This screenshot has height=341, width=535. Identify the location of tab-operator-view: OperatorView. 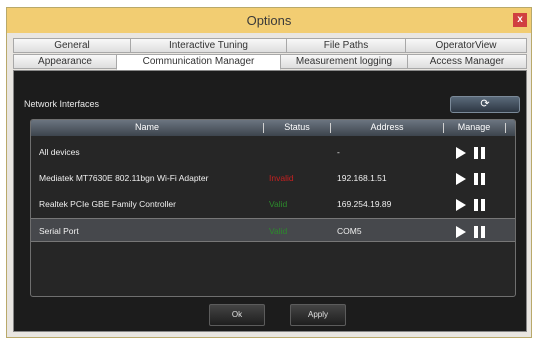
(466, 45).